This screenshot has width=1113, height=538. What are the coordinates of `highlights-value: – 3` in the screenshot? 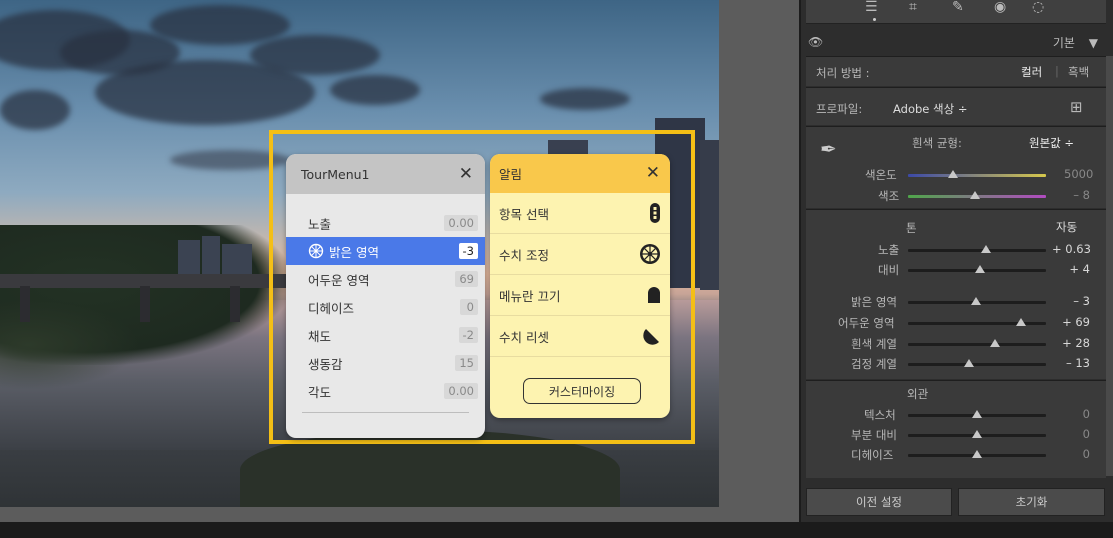 It's located at (1071, 301).